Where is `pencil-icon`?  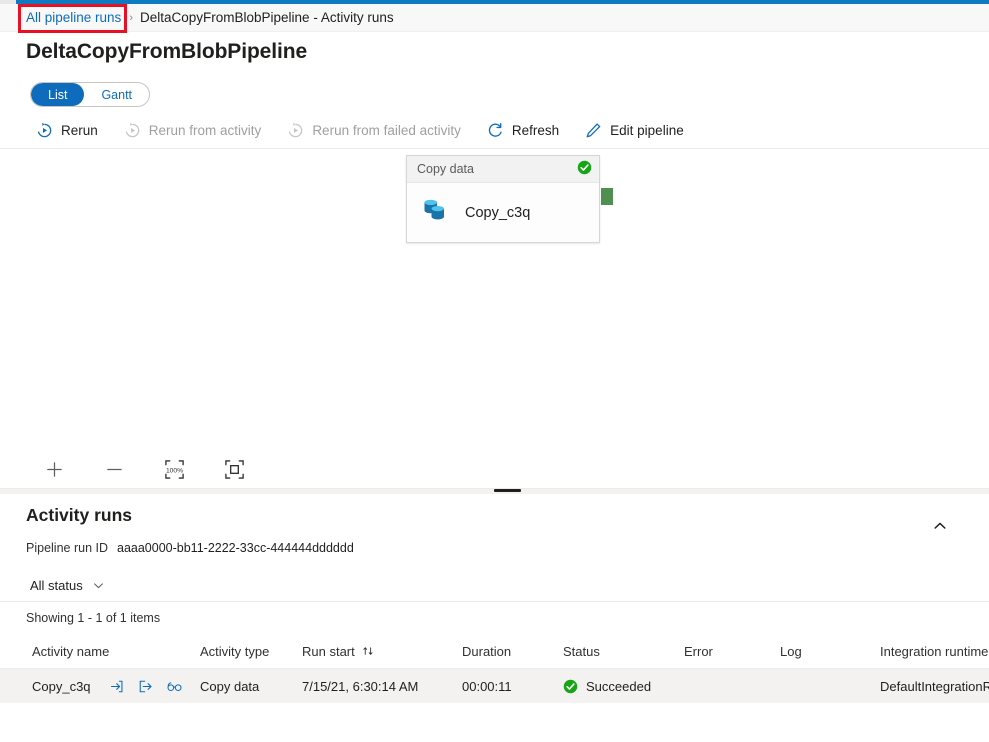 pencil-icon is located at coordinates (593, 130).